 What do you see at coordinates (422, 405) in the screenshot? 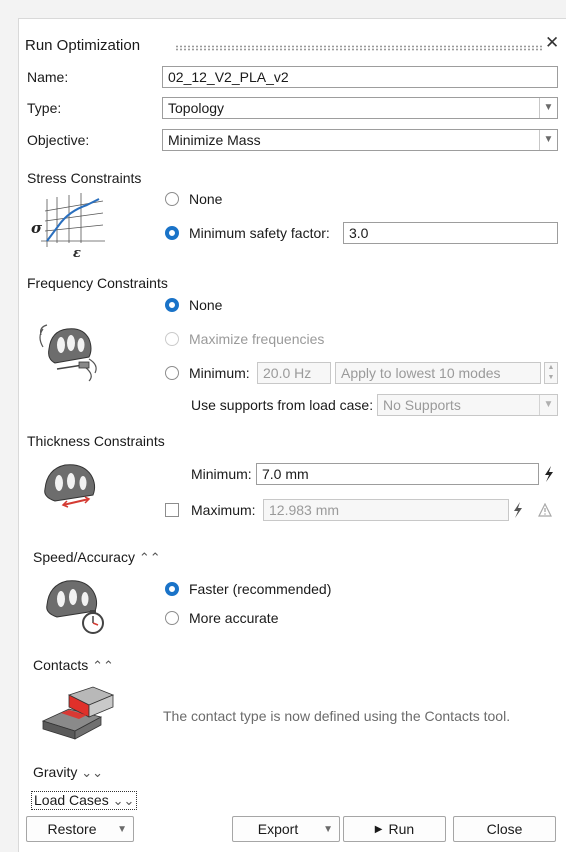
I see `supports-value: No Supports` at bounding box center [422, 405].